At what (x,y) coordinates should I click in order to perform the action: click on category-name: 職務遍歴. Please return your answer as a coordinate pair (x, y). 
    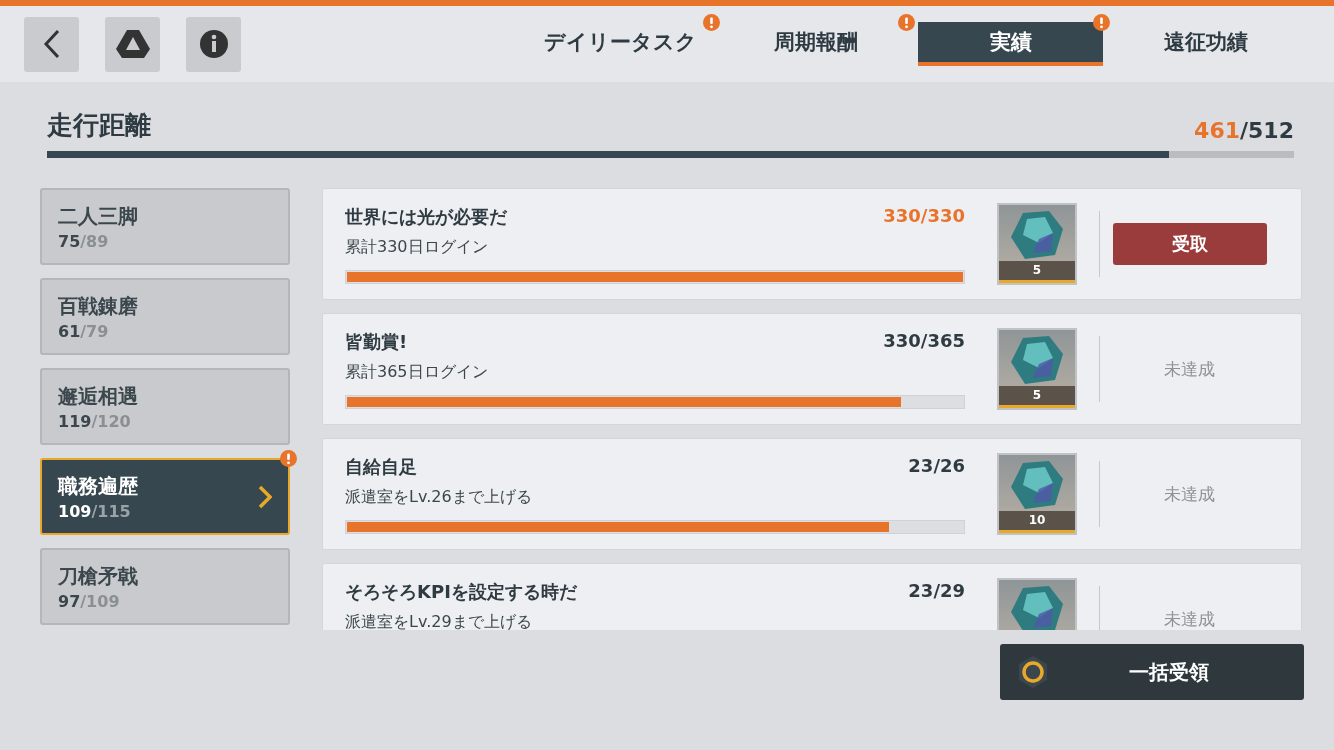
    Looking at the image, I should click on (98, 486).